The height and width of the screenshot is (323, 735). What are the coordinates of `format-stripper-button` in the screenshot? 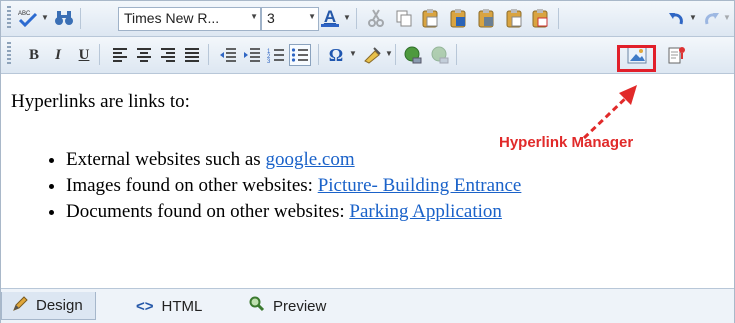 It's located at (372, 55).